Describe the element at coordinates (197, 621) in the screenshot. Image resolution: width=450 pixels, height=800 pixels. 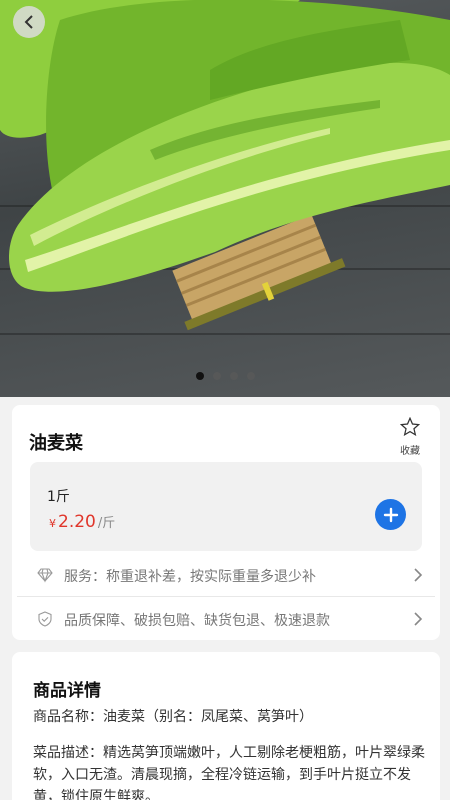
I see `guarantee-text: 品质保障、破损包赔、缺货包退、极速退款` at that location.